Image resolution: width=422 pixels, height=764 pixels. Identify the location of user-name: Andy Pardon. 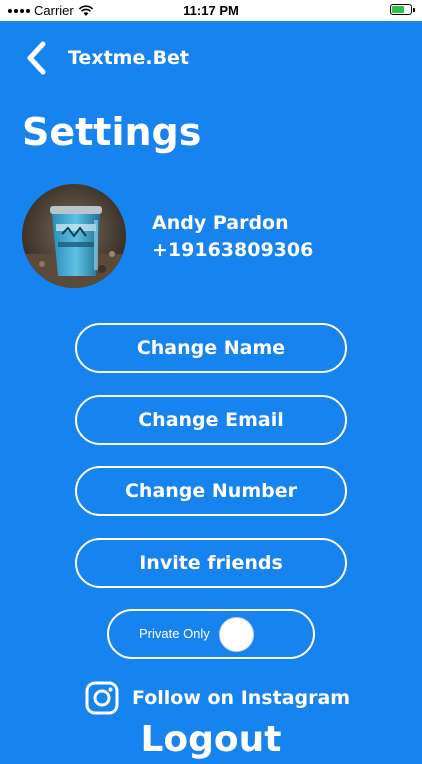
(220, 223).